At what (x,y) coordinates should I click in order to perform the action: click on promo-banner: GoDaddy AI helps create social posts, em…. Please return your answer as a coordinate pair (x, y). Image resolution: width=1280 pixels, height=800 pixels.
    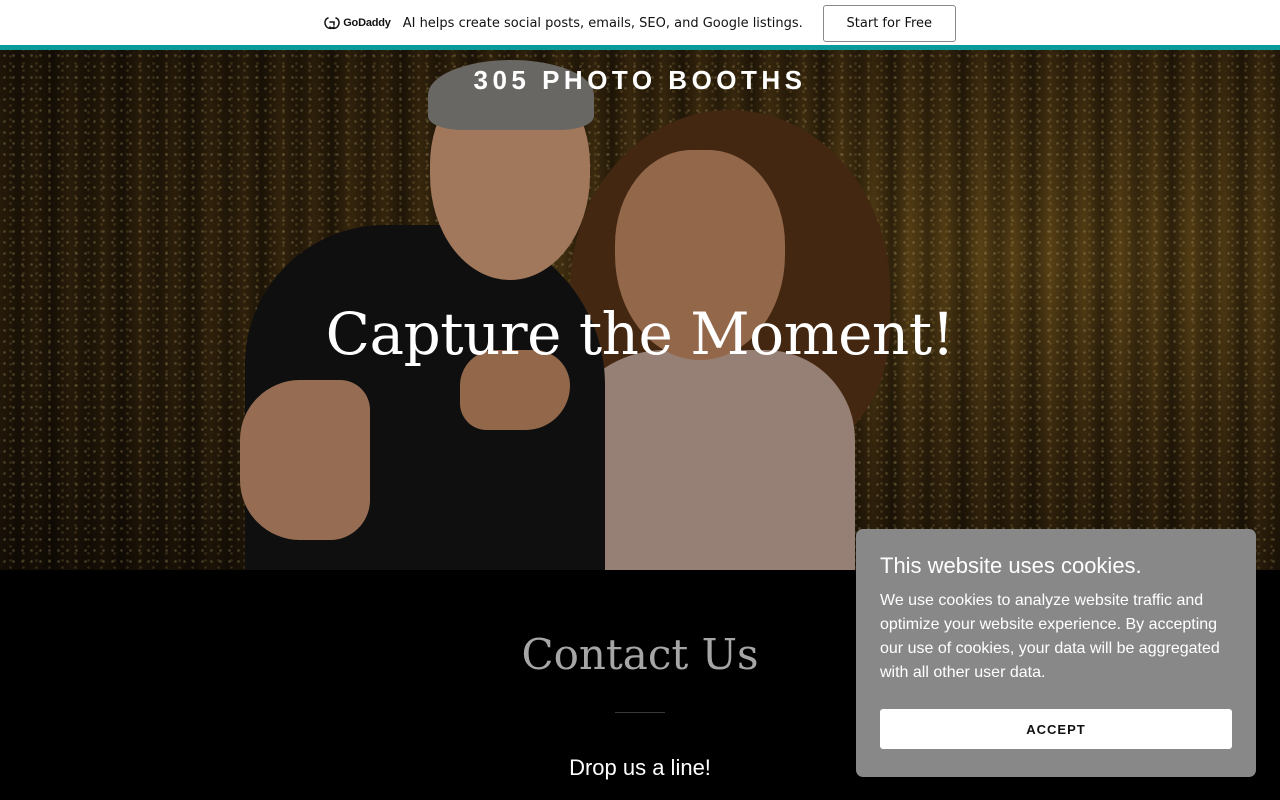
    Looking at the image, I should click on (640, 23).